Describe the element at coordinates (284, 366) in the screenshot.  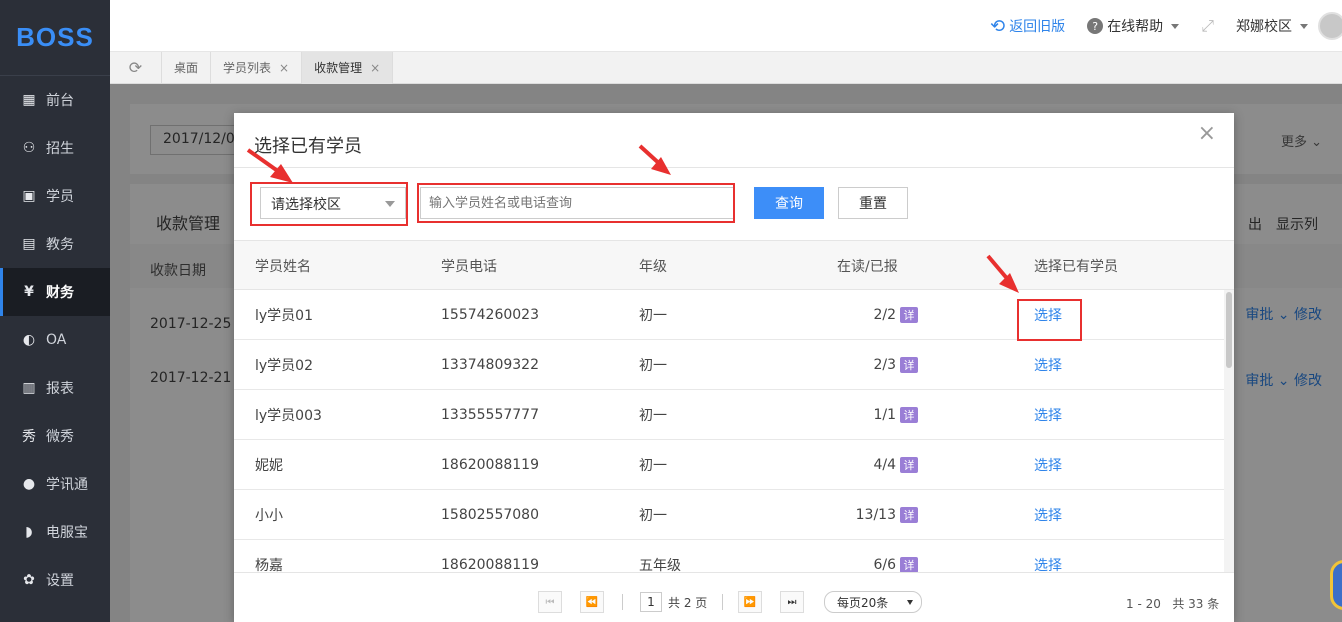
I see `student-name: ly学员02` at that location.